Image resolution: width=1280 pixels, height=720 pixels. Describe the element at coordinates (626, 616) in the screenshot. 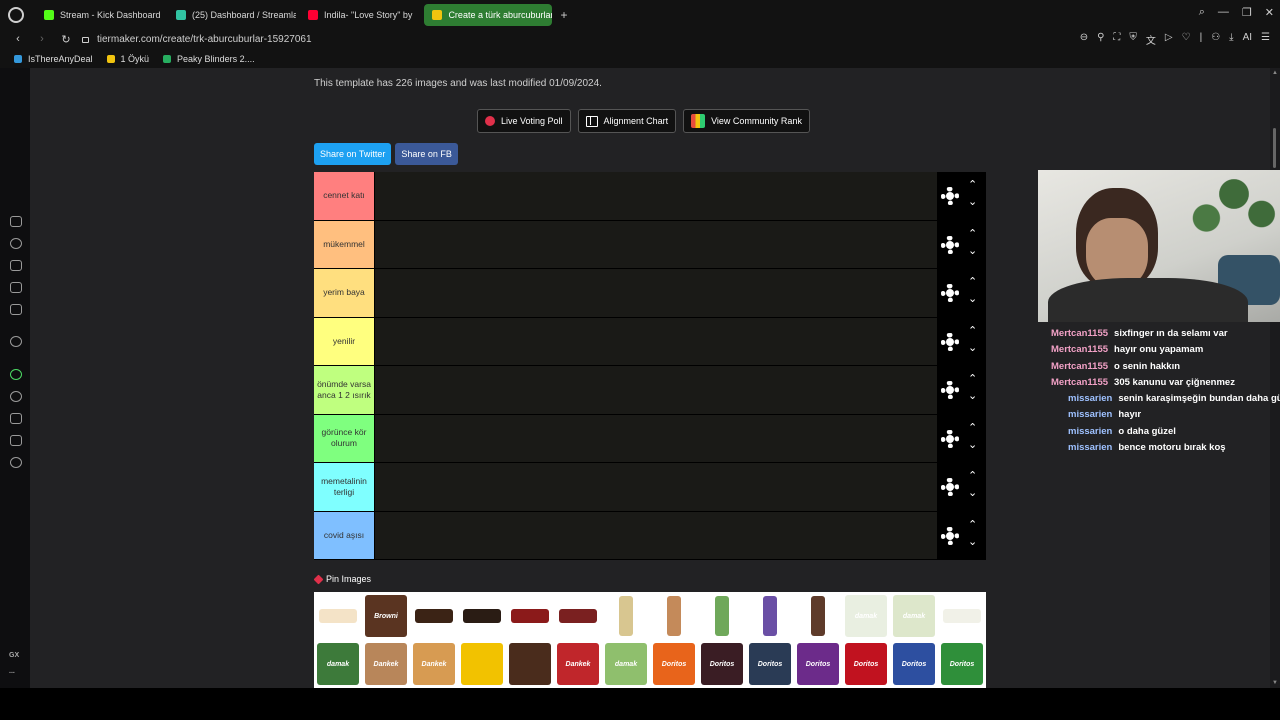

I see `cone-image` at that location.